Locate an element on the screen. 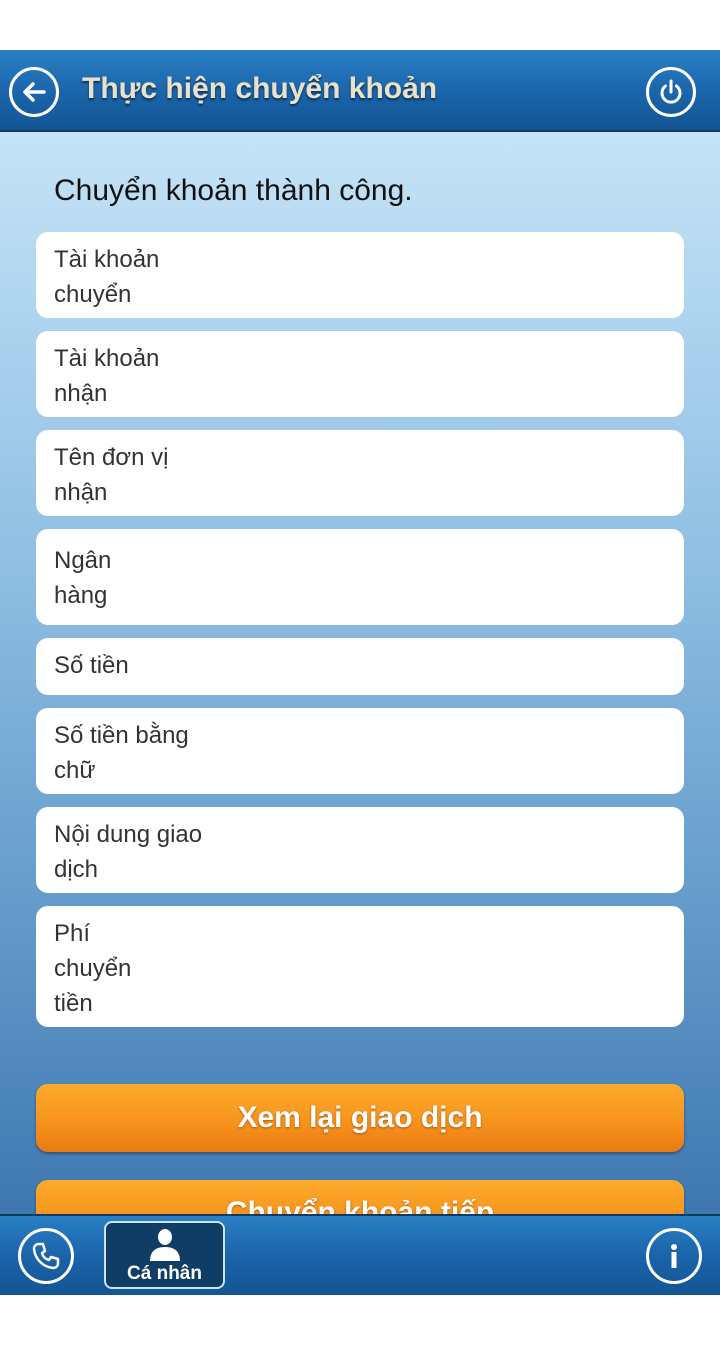 Image resolution: width=720 pixels, height=1365 pixels. field-label: Tên đơn vị nhận is located at coordinates (111, 475).